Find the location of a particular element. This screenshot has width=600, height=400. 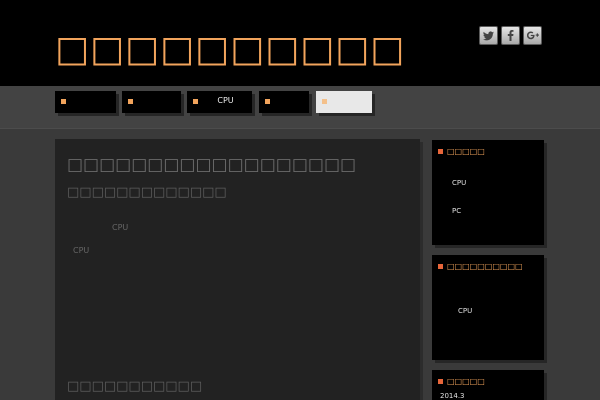

section-heading: □□□□□□□□□□□ is located at coordinates (135, 386).